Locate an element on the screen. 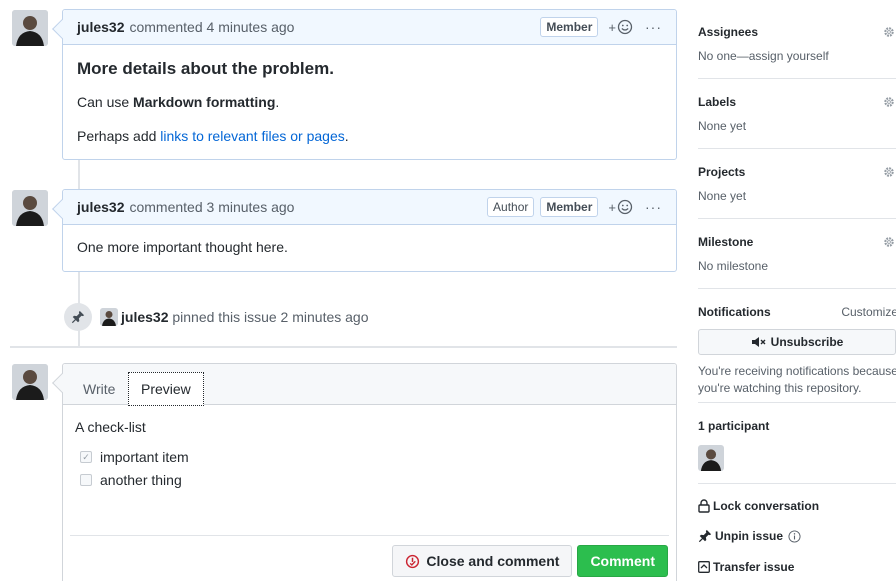 This screenshot has width=896, height=581. task-checkbox: ✓ is located at coordinates (86, 457).